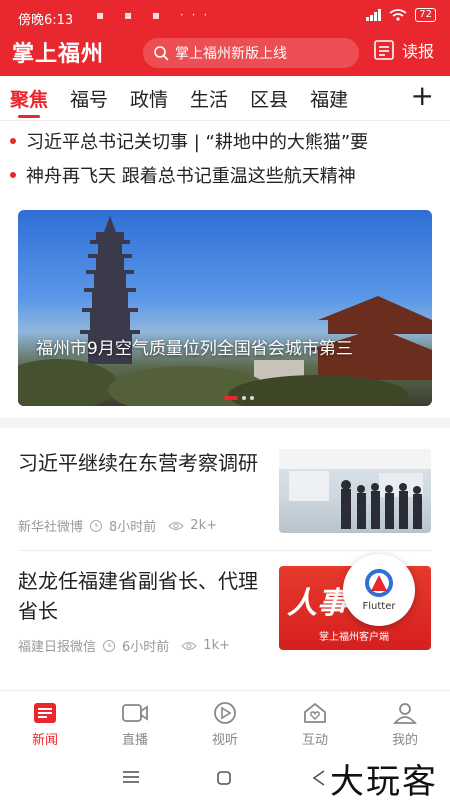  I want to click on read-paper-button: 读报, so click(403, 50).